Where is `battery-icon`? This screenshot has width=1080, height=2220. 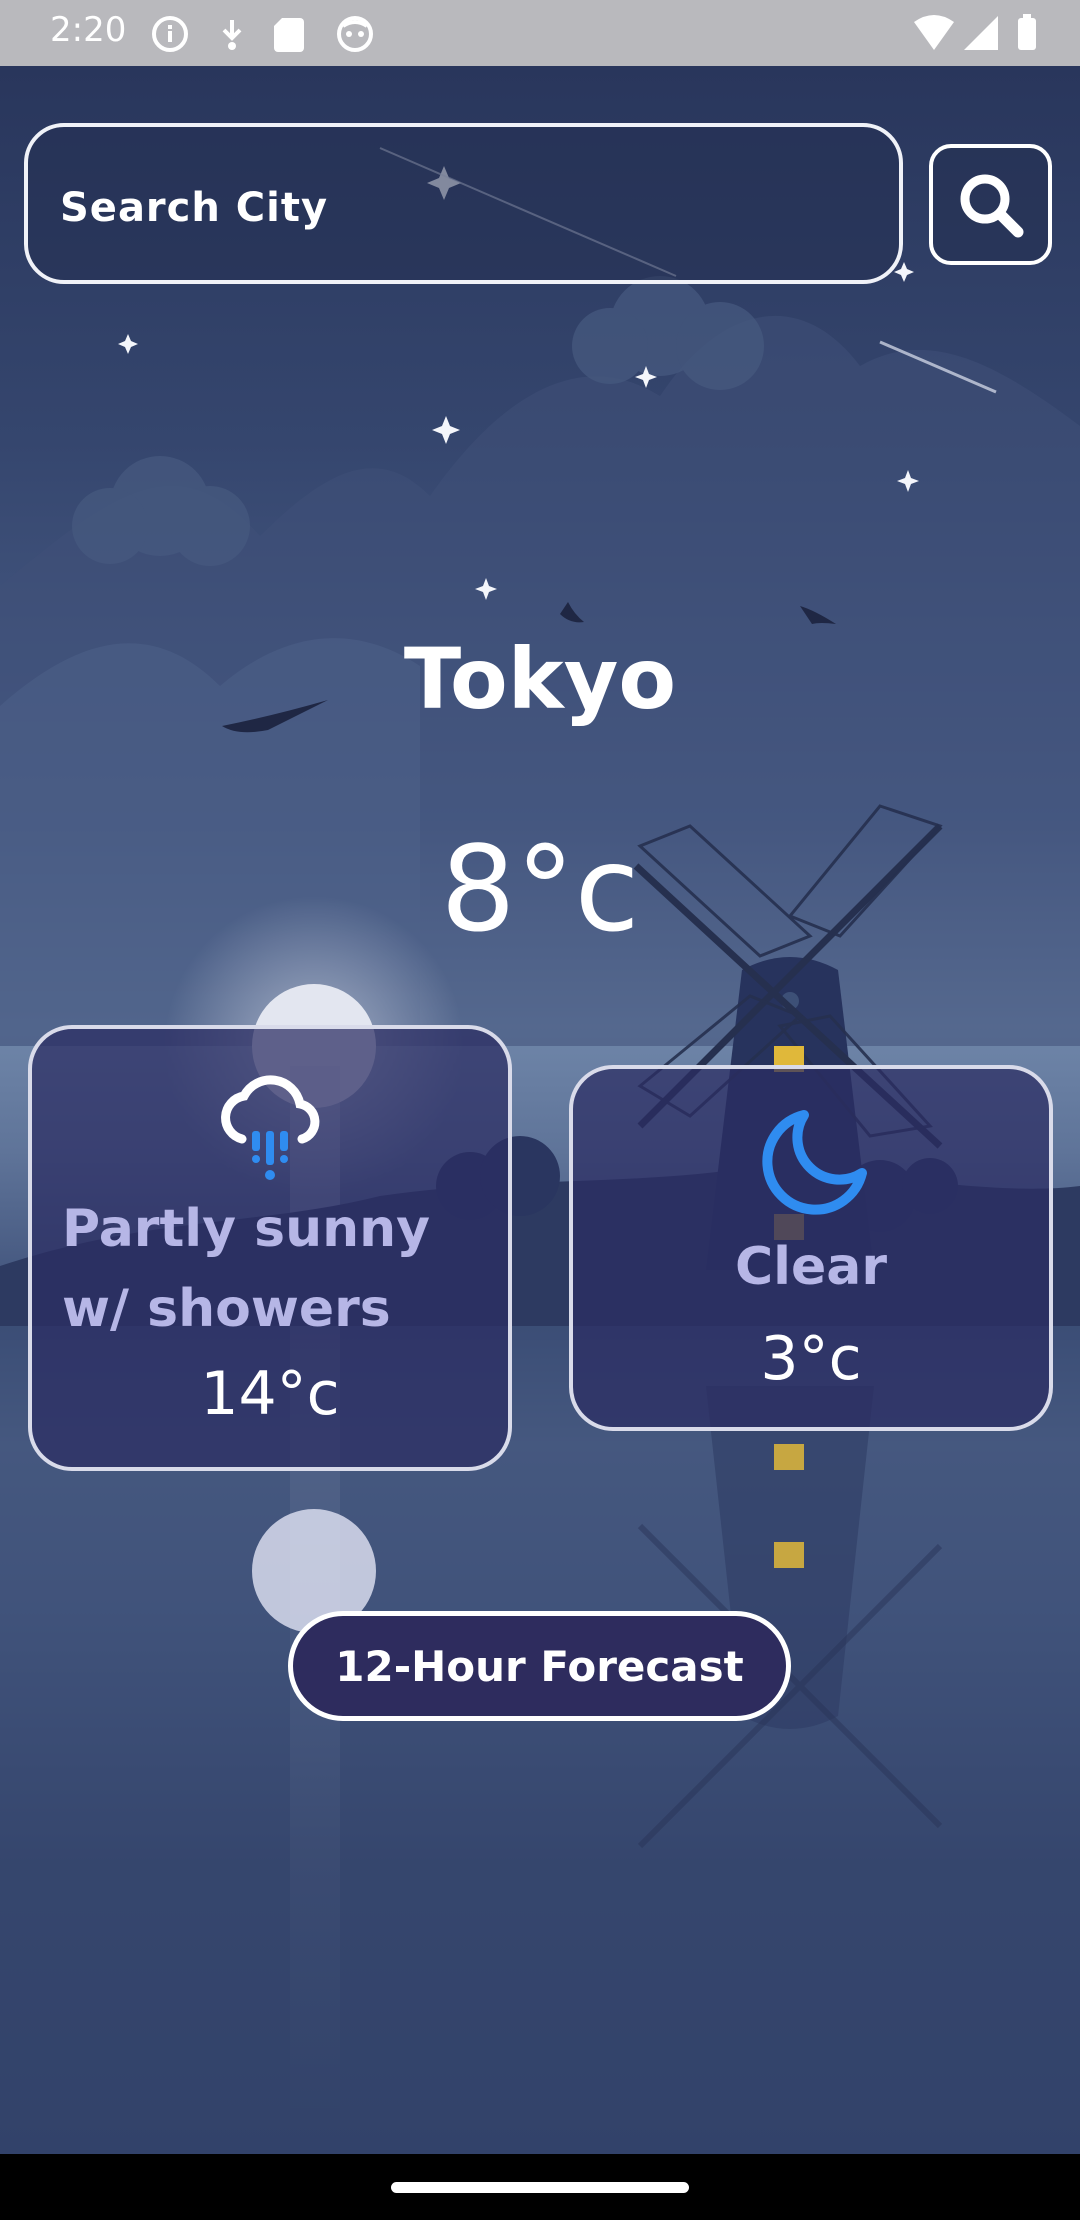
battery-icon is located at coordinates (1027, 34).